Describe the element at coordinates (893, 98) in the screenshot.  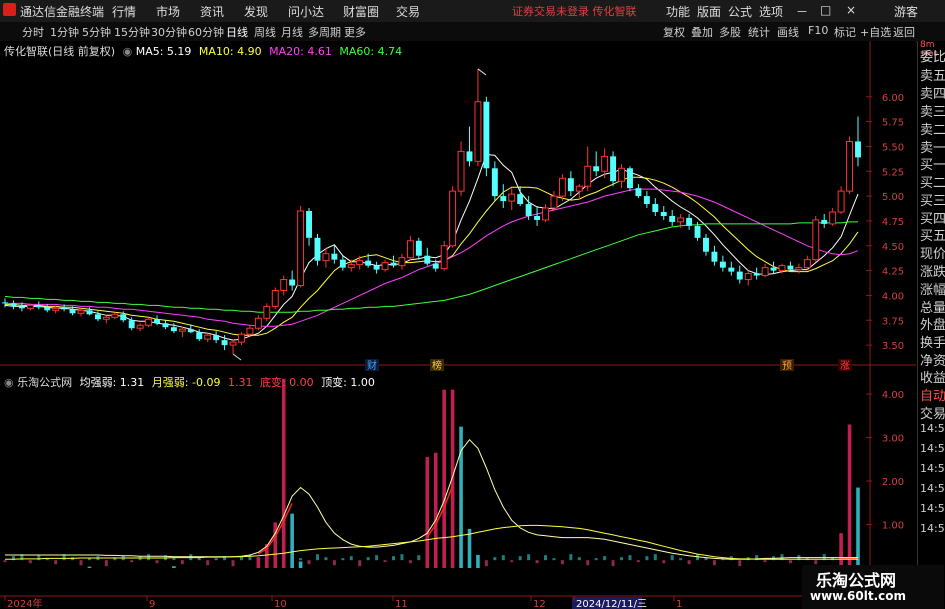
I see `y-tick-label: 6.00` at that location.